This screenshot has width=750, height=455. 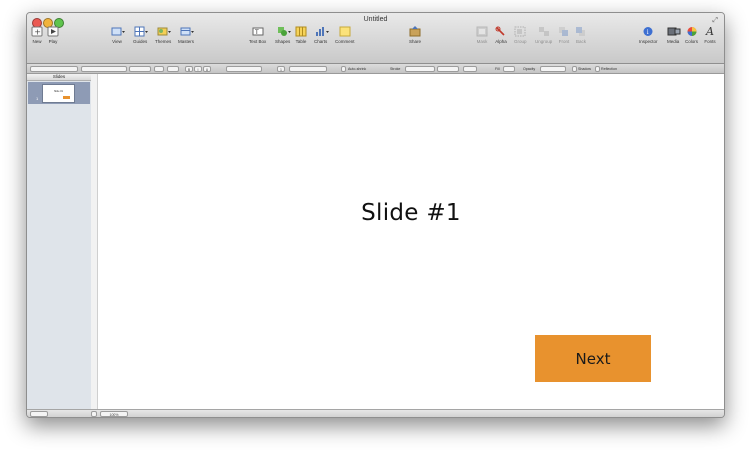 What do you see at coordinates (411, 213) in the screenshot?
I see `slide-title: Slide #1` at bounding box center [411, 213].